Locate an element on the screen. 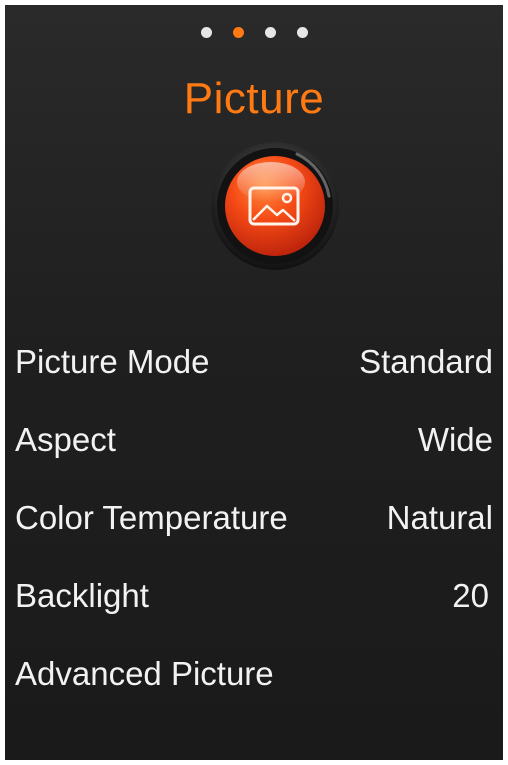 This screenshot has width=508, height=765. settings-row-aspect: Aspect Wide is located at coordinates (254, 440).